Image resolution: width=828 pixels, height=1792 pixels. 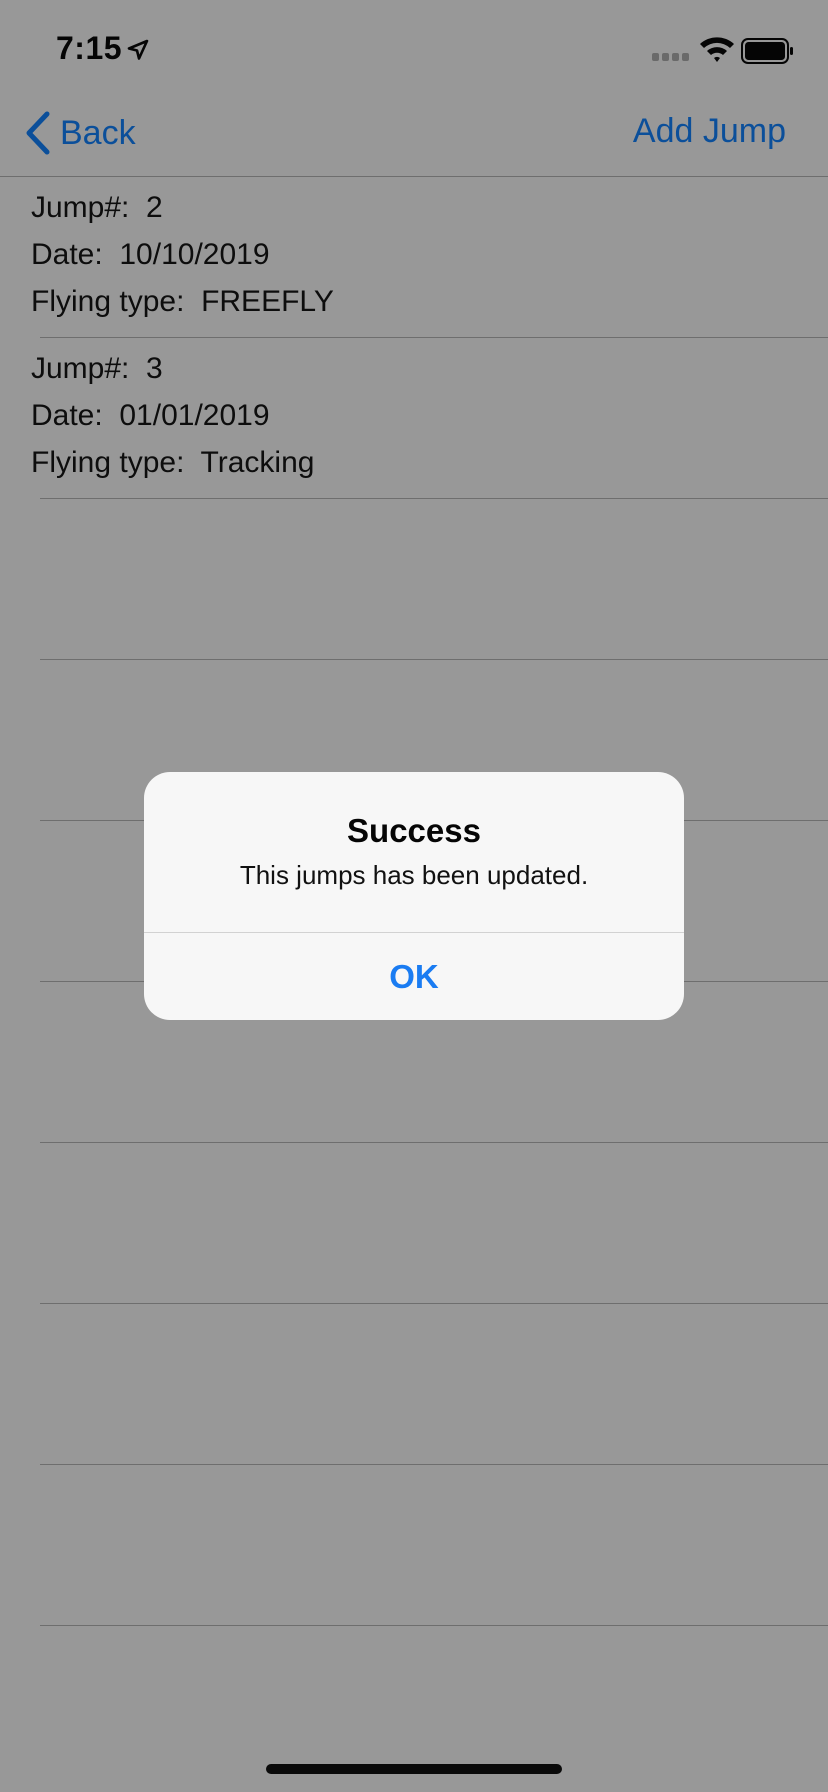 I want to click on chevron-left-icon, so click(x=38, y=133).